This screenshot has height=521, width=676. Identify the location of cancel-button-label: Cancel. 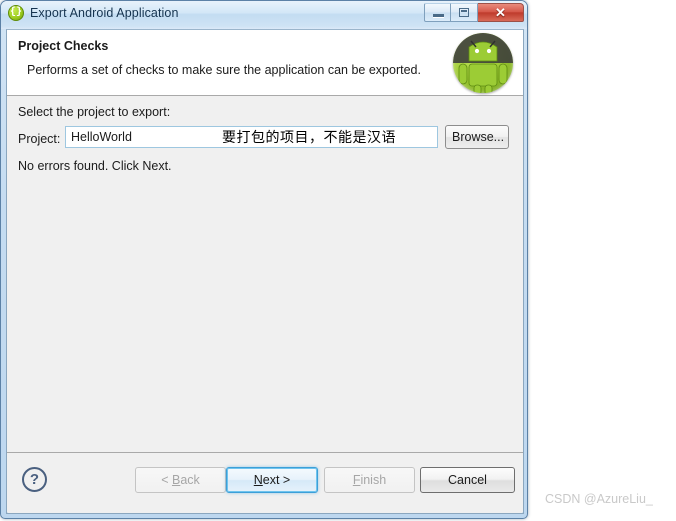
(467, 480).